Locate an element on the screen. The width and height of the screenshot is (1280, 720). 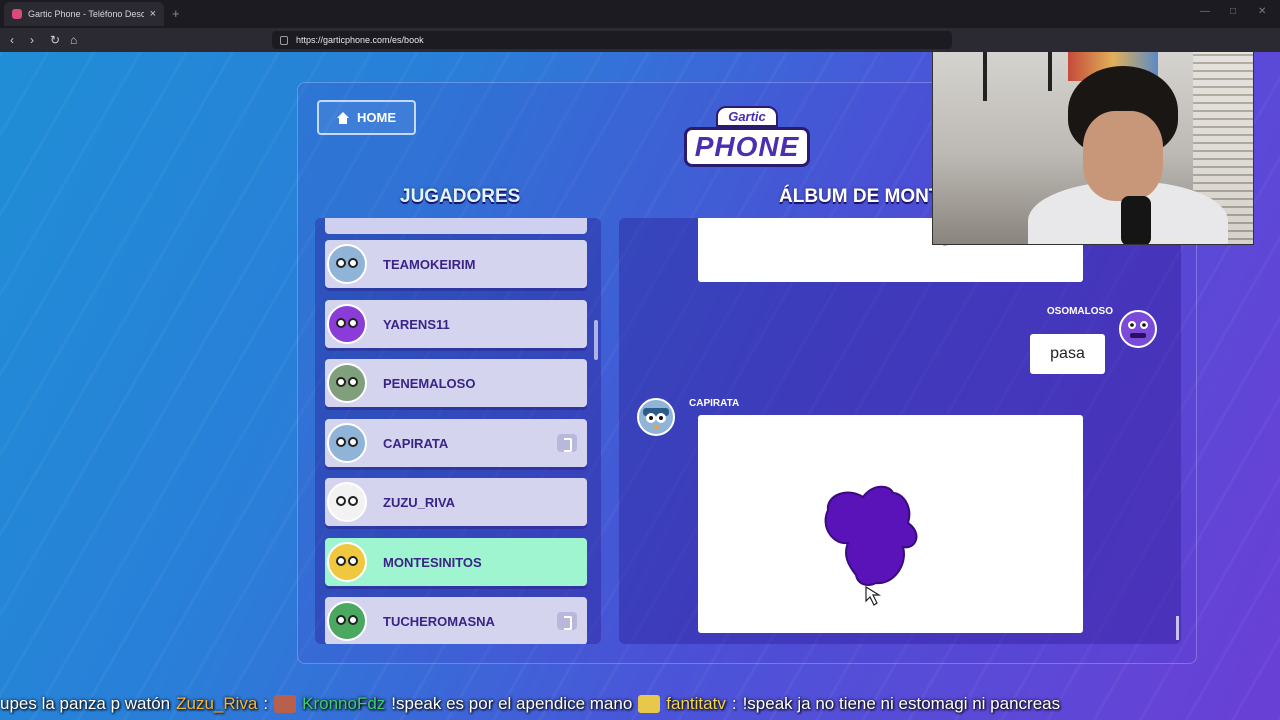
browser-nav-bar: ‹ › ↻ ⌂ https://garticphone.com/es/book is located at coordinates (640, 40).